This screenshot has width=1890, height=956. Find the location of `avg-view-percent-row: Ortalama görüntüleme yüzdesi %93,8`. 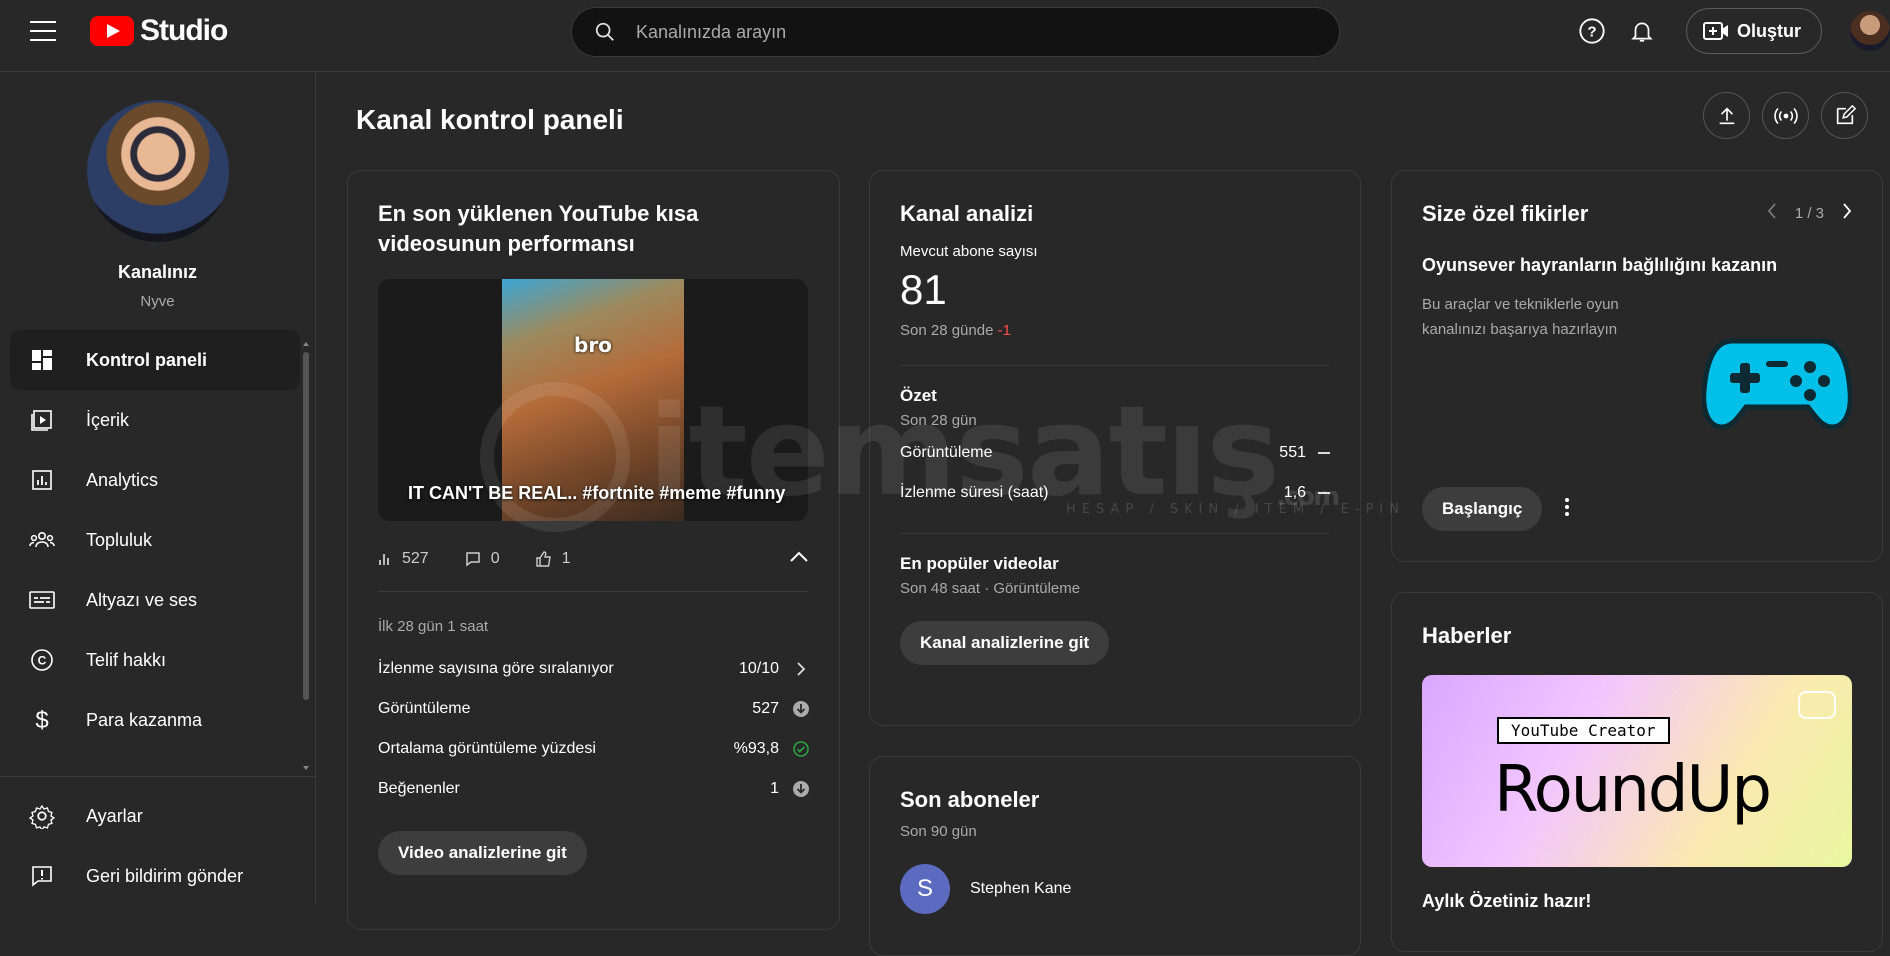

avg-view-percent-row: Ortalama görüntüleme yüzdesi %93,8 is located at coordinates (593, 749).